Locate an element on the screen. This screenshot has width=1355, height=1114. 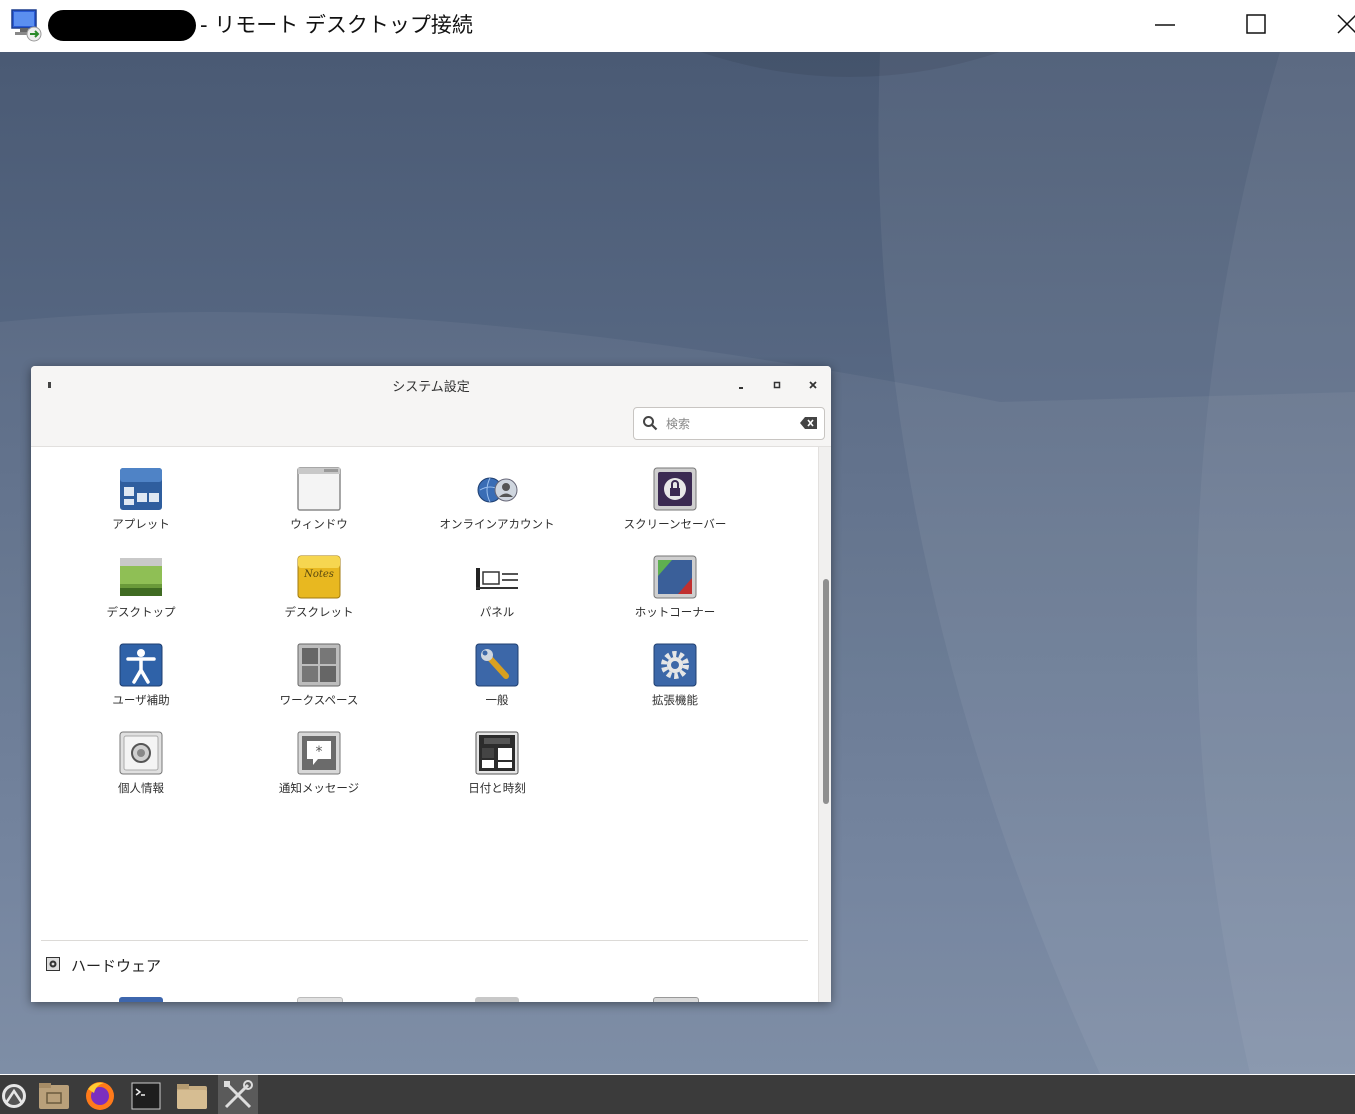
item-accessibility: ユーザ補助 is located at coordinates (141, 682).